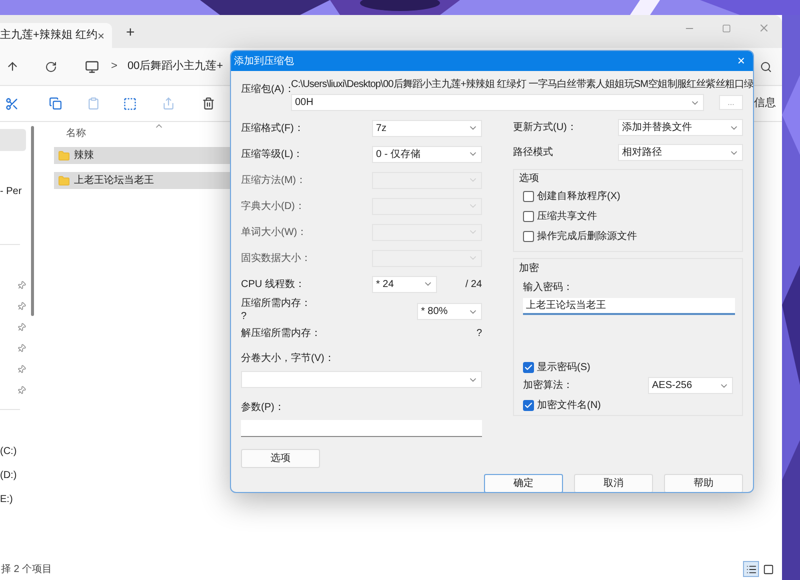  What do you see at coordinates (473, 285) in the screenshot?
I see `thread-max: / 24` at bounding box center [473, 285].